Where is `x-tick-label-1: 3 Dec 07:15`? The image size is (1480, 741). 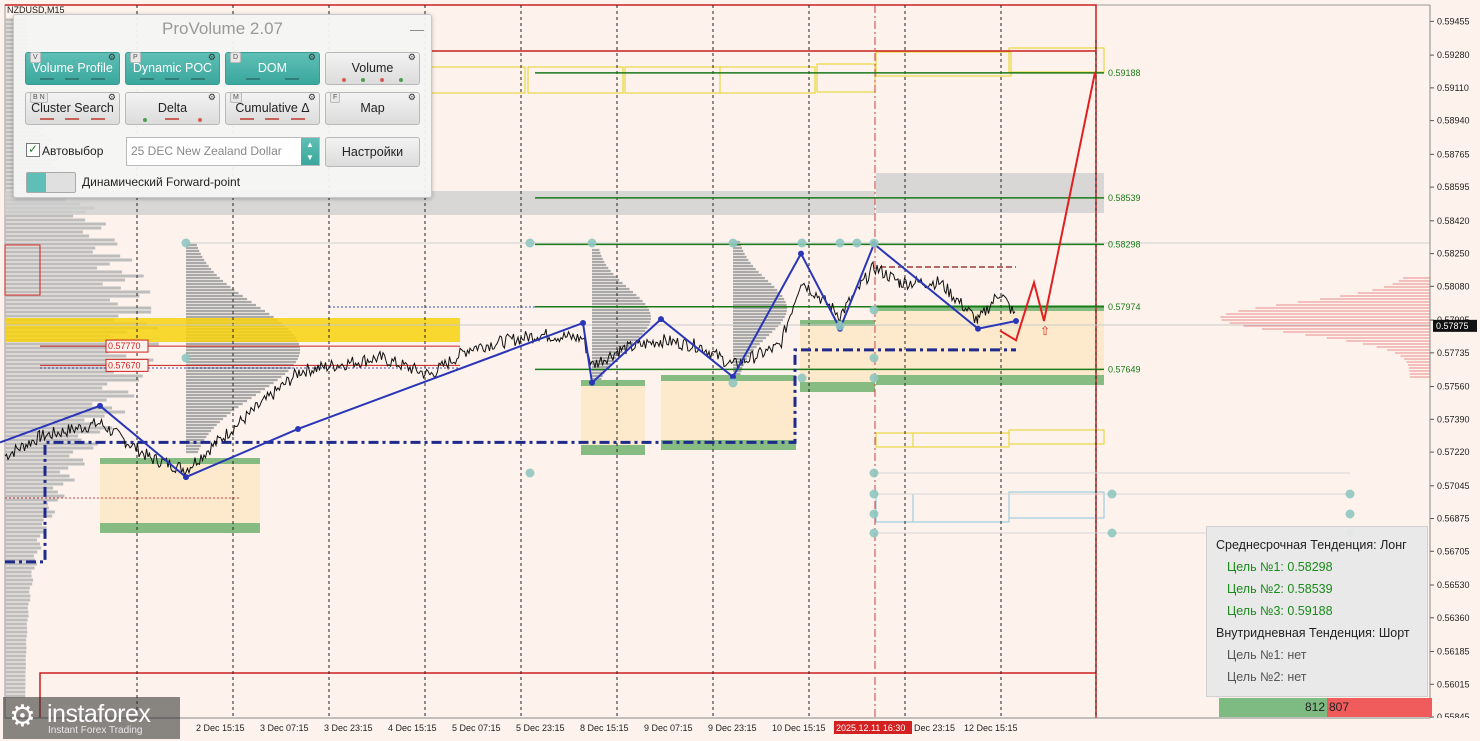 x-tick-label-1: 3 Dec 07:15 is located at coordinates (284, 728).